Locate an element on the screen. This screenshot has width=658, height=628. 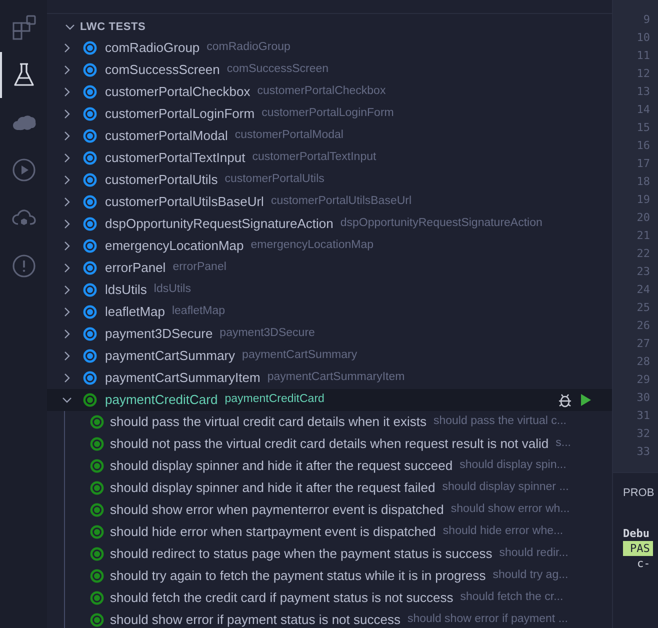
line-number: 27 is located at coordinates (643, 344).